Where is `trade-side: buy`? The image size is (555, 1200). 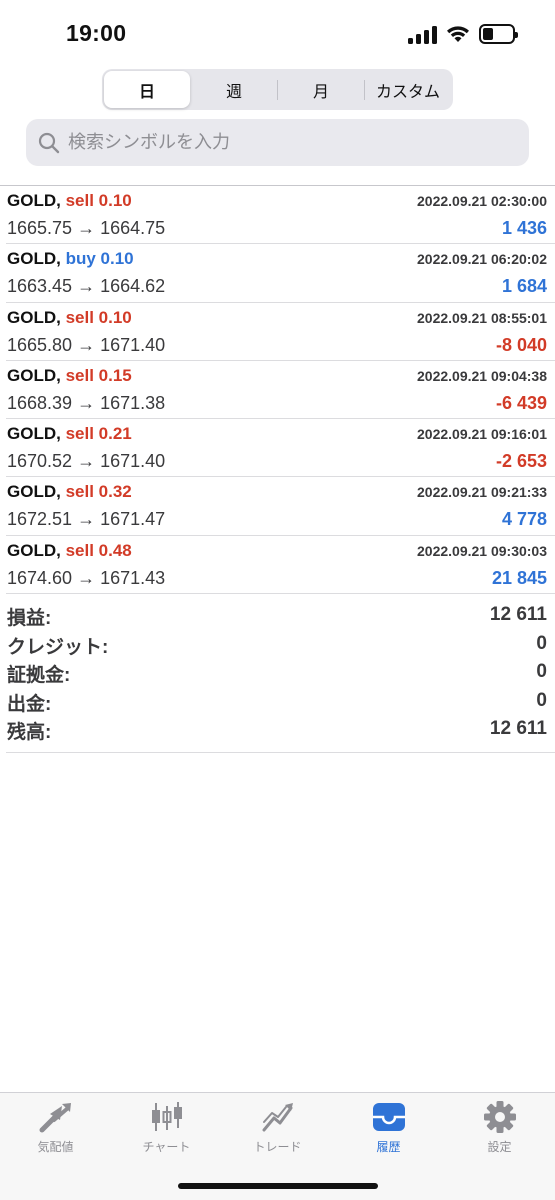
trade-side: buy is located at coordinates (80, 259).